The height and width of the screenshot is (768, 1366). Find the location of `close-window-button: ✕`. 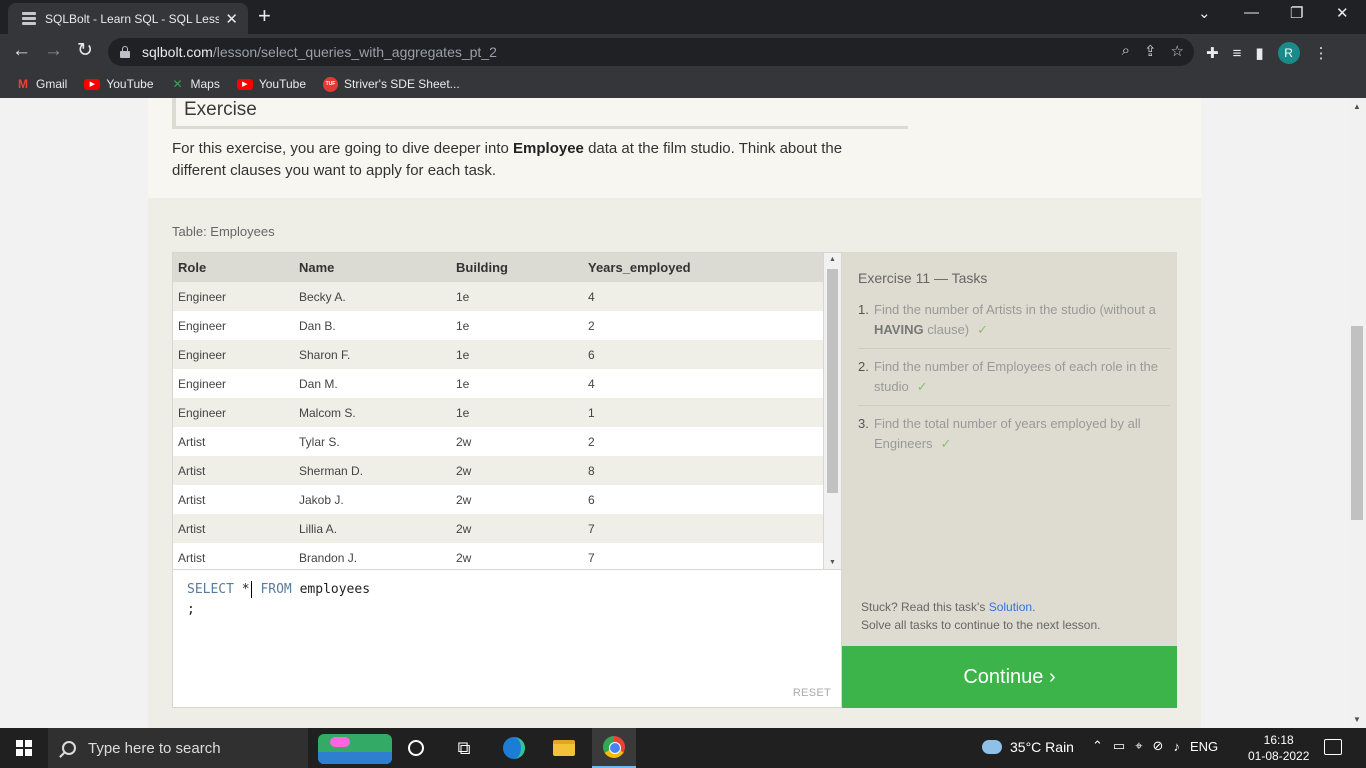

close-window-button: ✕ is located at coordinates (1342, 13).